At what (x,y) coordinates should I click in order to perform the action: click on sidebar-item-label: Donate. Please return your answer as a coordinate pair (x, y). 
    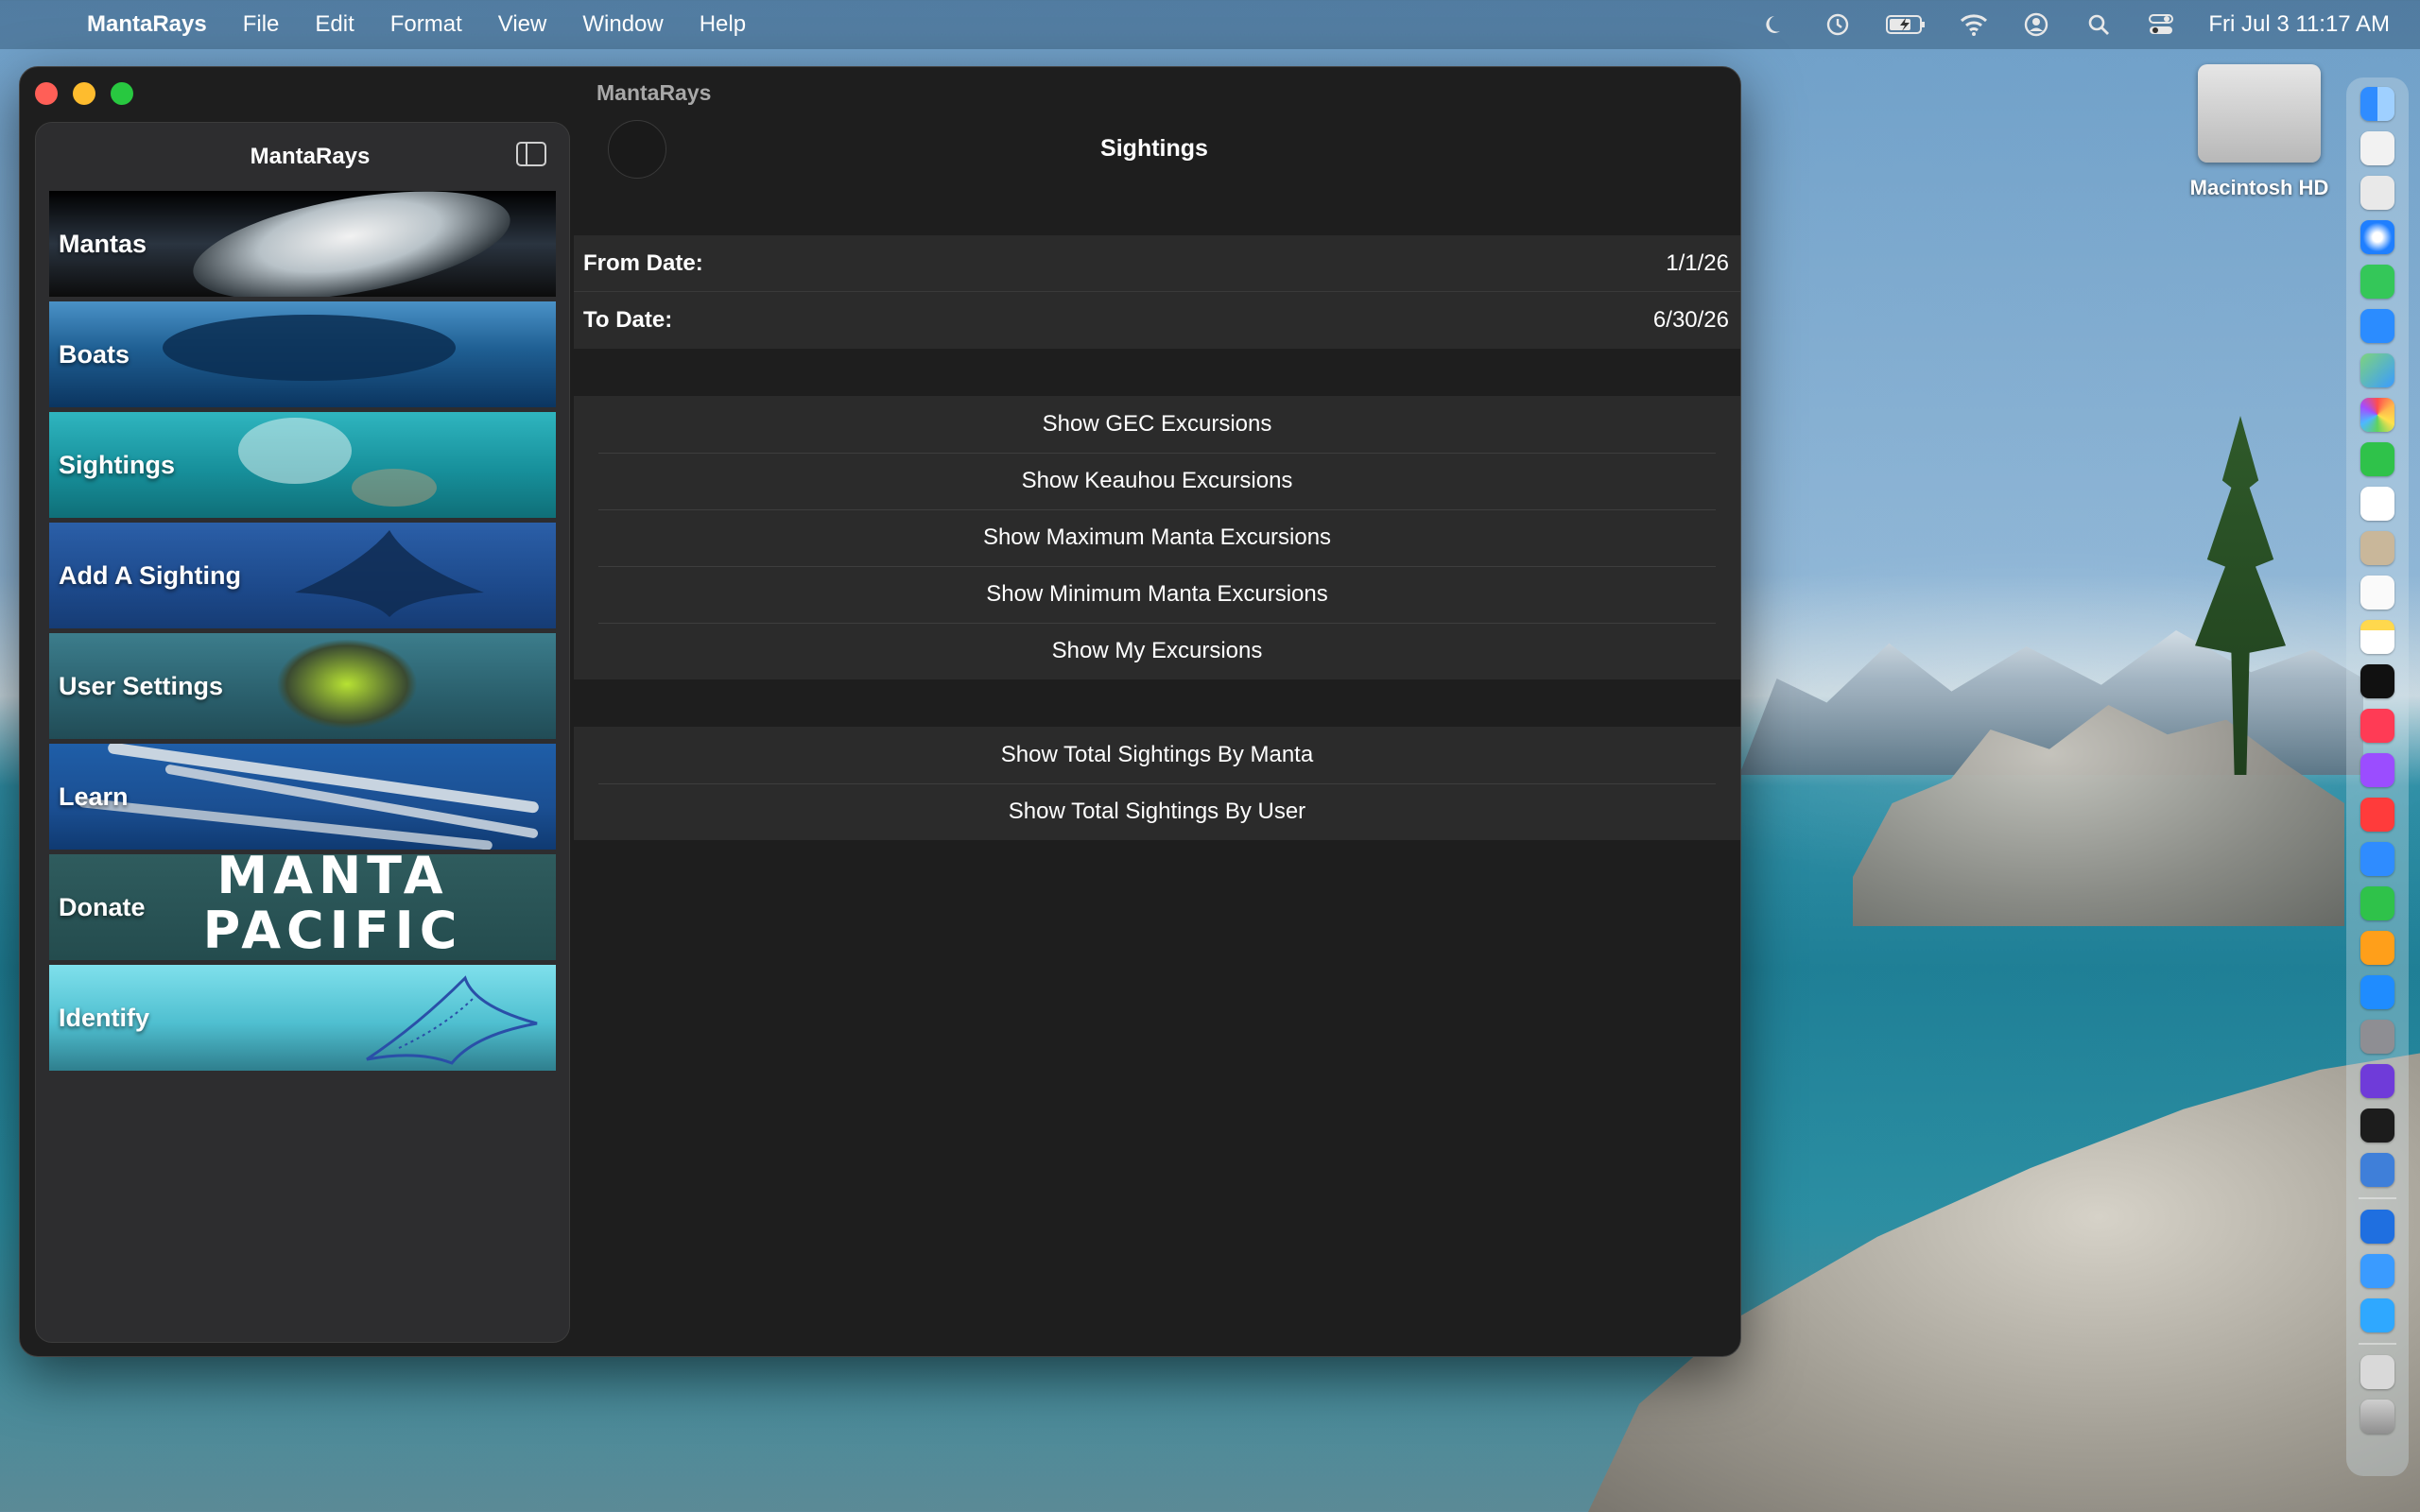
    Looking at the image, I should click on (103, 906).